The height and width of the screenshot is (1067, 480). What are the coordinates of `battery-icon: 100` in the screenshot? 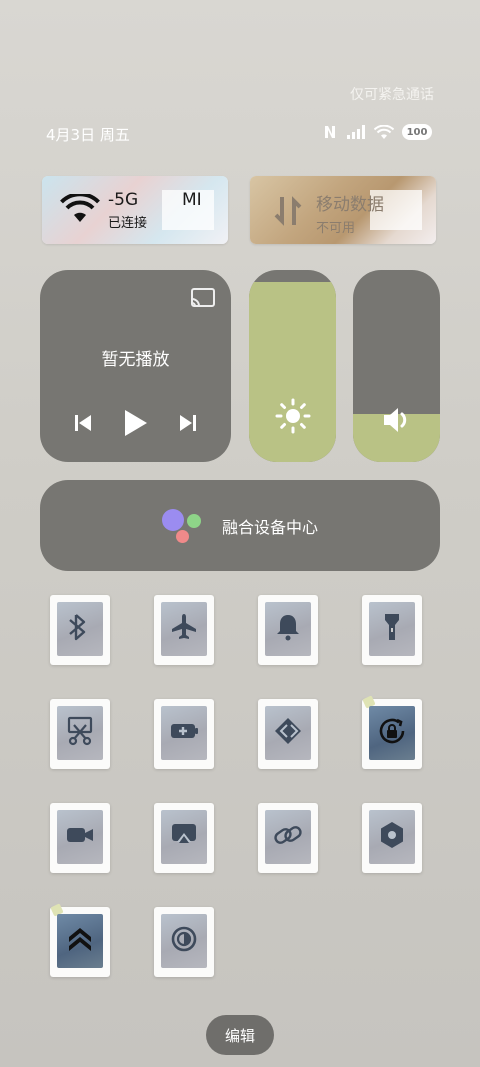 It's located at (417, 132).